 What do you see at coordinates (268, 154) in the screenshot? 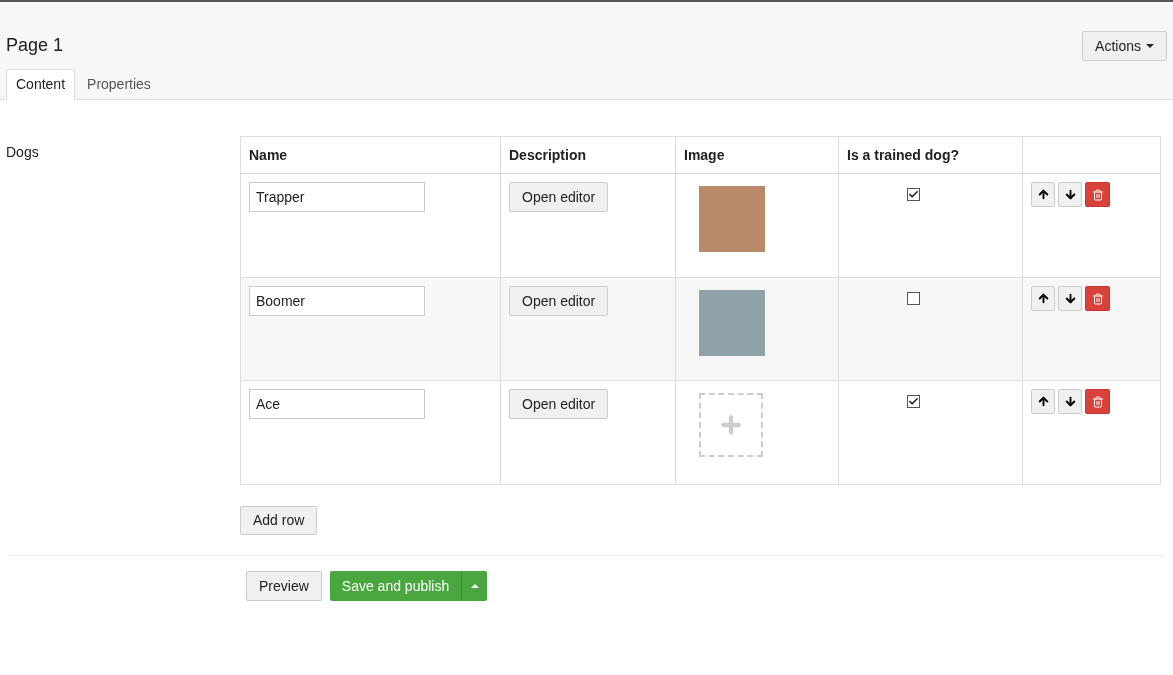
I see `column-header: Name` at bounding box center [268, 154].